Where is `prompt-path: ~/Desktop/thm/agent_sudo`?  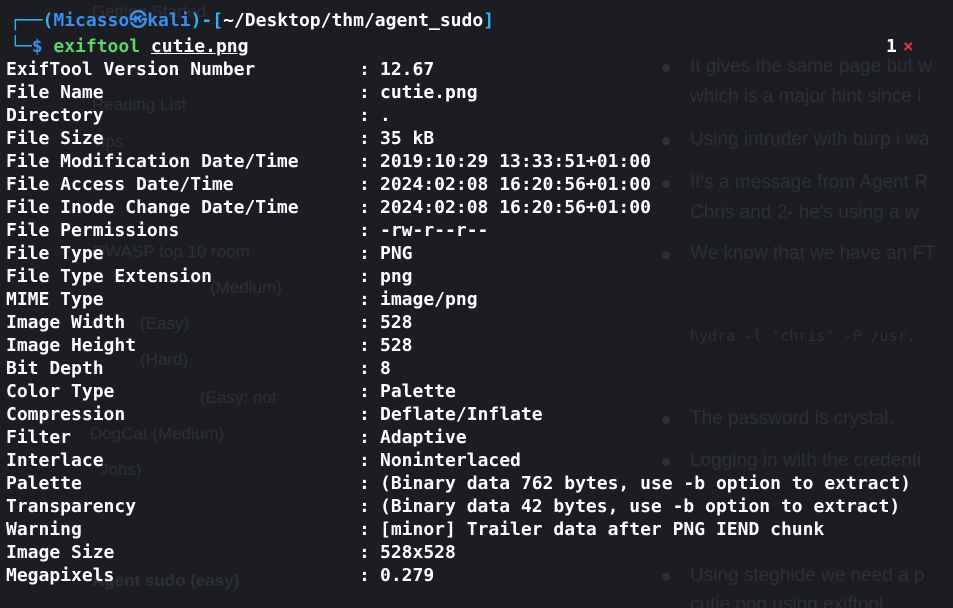
prompt-path: ~/Desktop/thm/agent_sudo is located at coordinates (353, 20).